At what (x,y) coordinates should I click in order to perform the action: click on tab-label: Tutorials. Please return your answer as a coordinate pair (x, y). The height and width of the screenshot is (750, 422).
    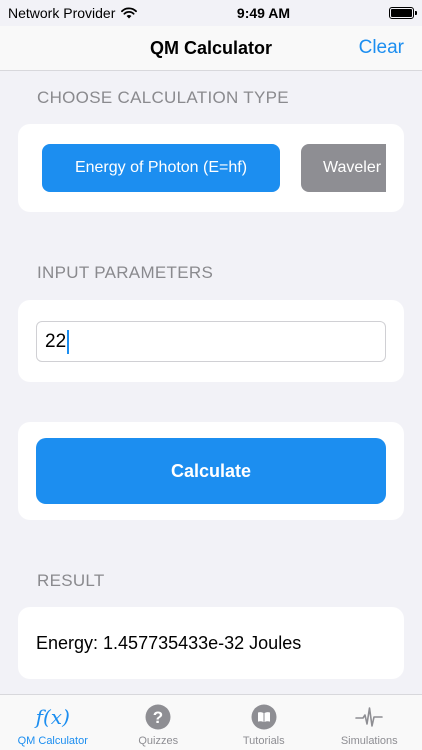
    Looking at the image, I should click on (263, 741).